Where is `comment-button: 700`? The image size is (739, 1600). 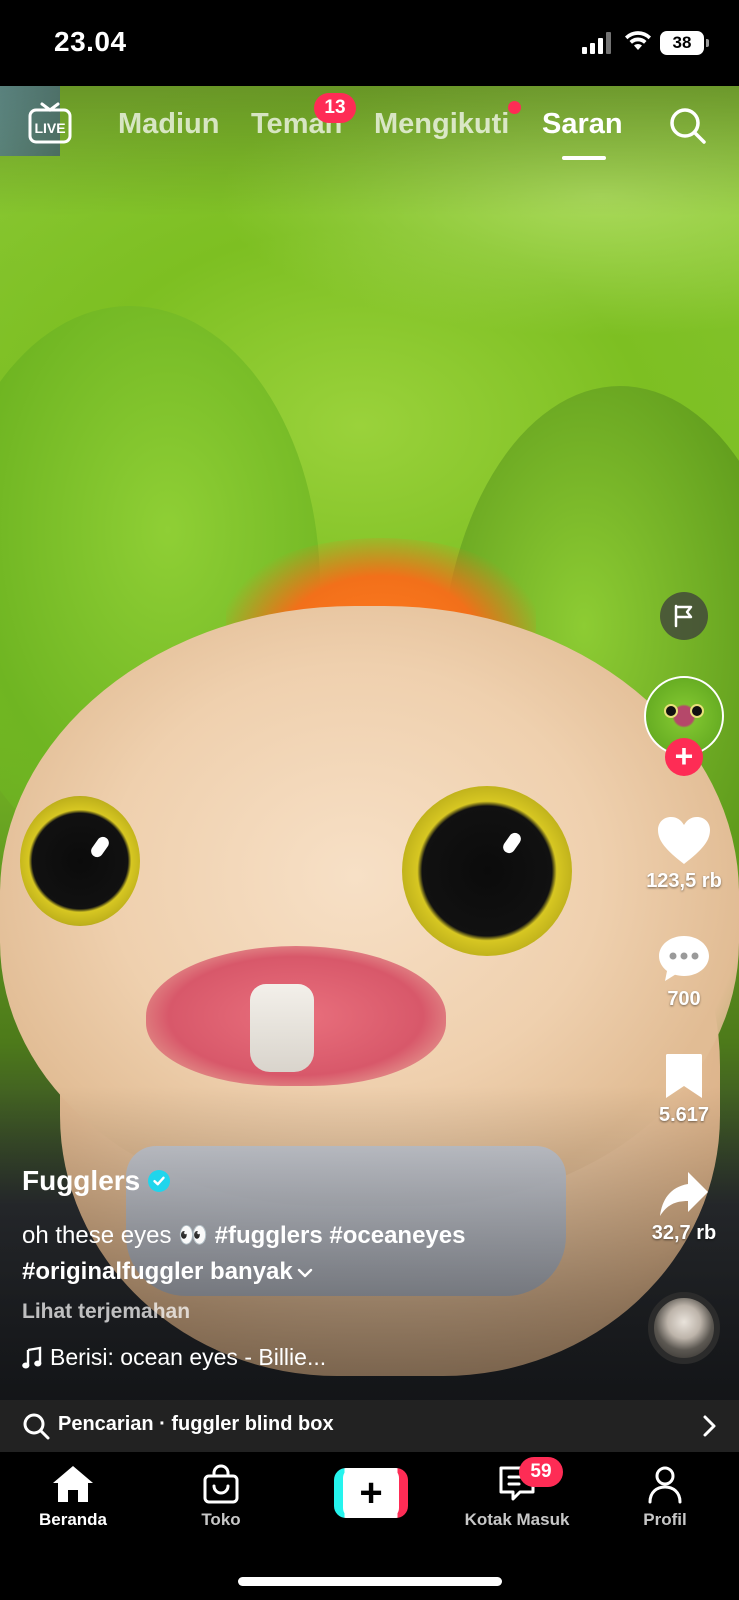
comment-button: 700 is located at coordinates (684, 972).